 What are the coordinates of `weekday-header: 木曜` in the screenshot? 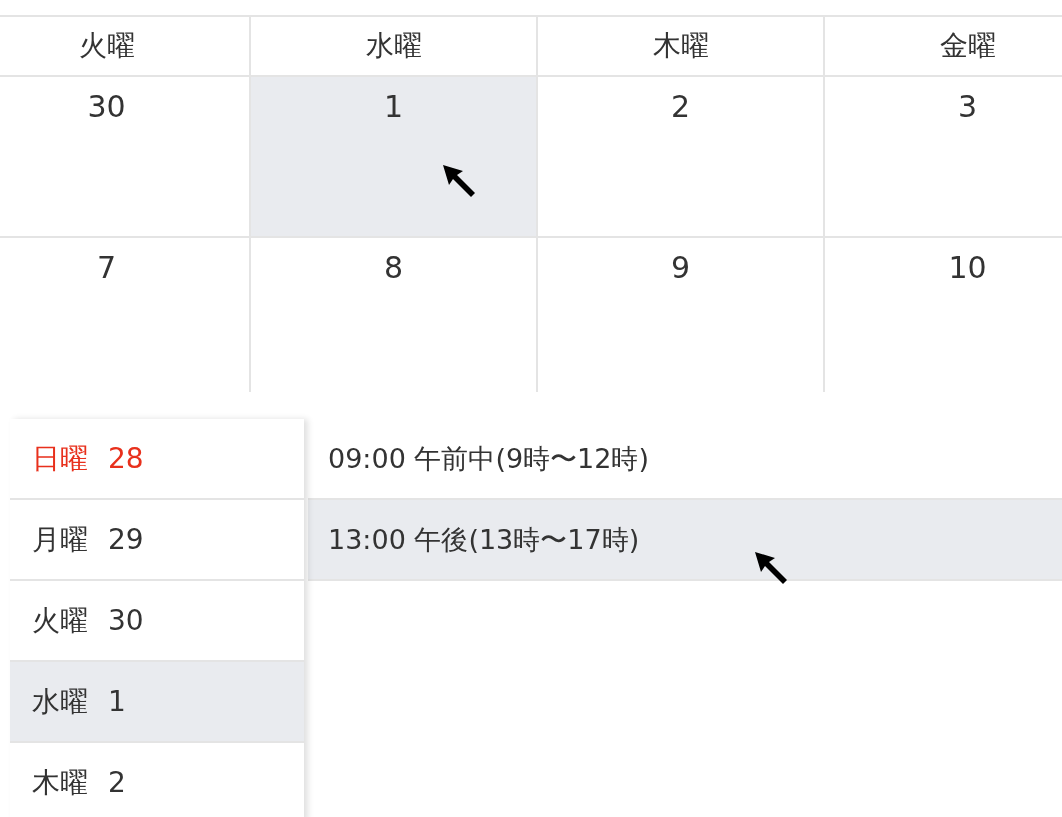 It's located at (681, 47).